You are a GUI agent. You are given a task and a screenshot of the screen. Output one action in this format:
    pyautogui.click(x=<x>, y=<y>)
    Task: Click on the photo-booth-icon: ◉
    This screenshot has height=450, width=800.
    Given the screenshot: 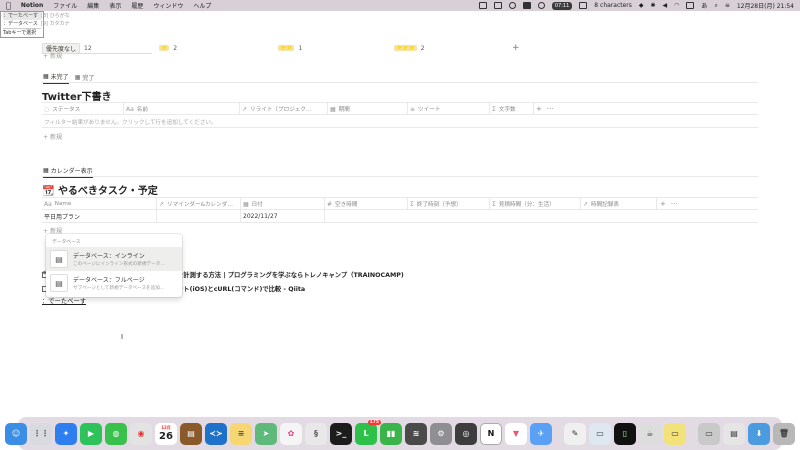 What is the action you would take?
    pyautogui.click(x=141, y=433)
    